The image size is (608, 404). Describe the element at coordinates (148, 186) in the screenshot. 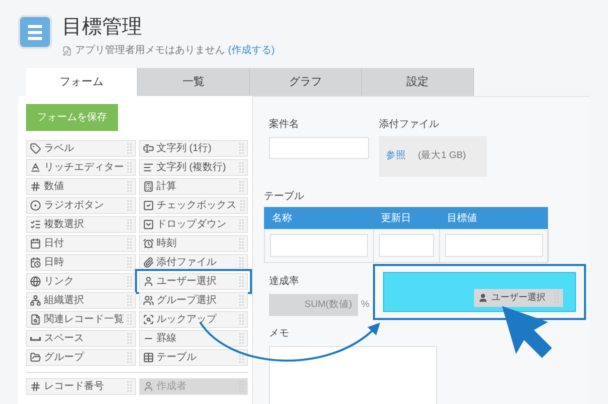

I see `calculator-icon` at that location.